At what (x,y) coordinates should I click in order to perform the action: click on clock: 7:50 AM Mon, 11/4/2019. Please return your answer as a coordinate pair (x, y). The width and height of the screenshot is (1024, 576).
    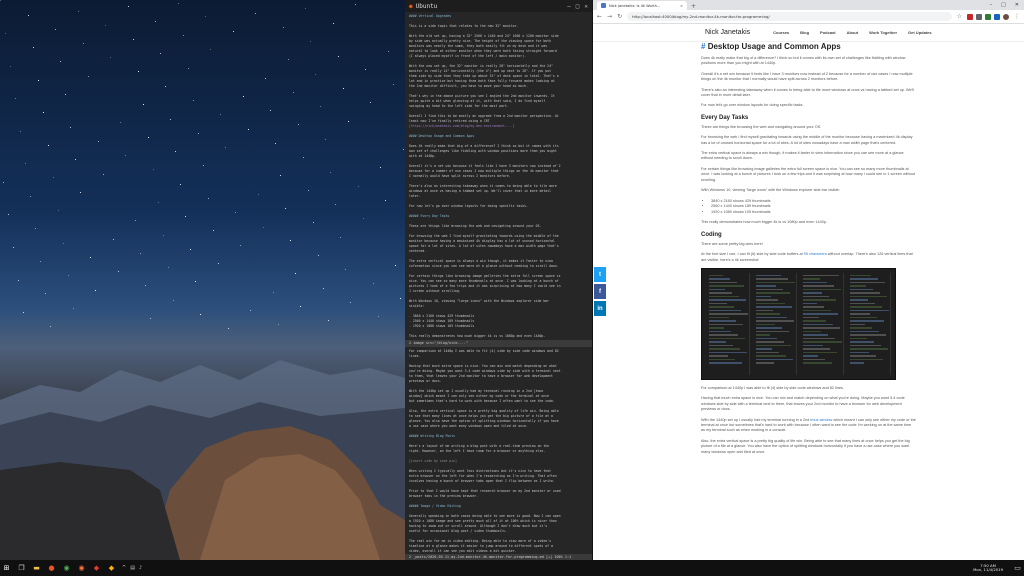
    Looking at the image, I should click on (990, 568).